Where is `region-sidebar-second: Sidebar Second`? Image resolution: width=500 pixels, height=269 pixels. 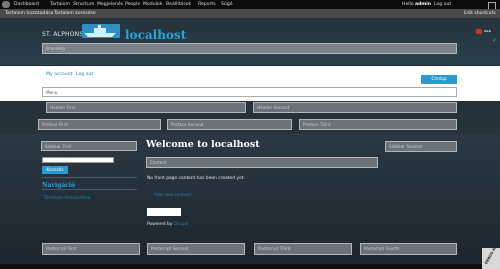
region-sidebar-second: Sidebar Second is located at coordinates (421, 146).